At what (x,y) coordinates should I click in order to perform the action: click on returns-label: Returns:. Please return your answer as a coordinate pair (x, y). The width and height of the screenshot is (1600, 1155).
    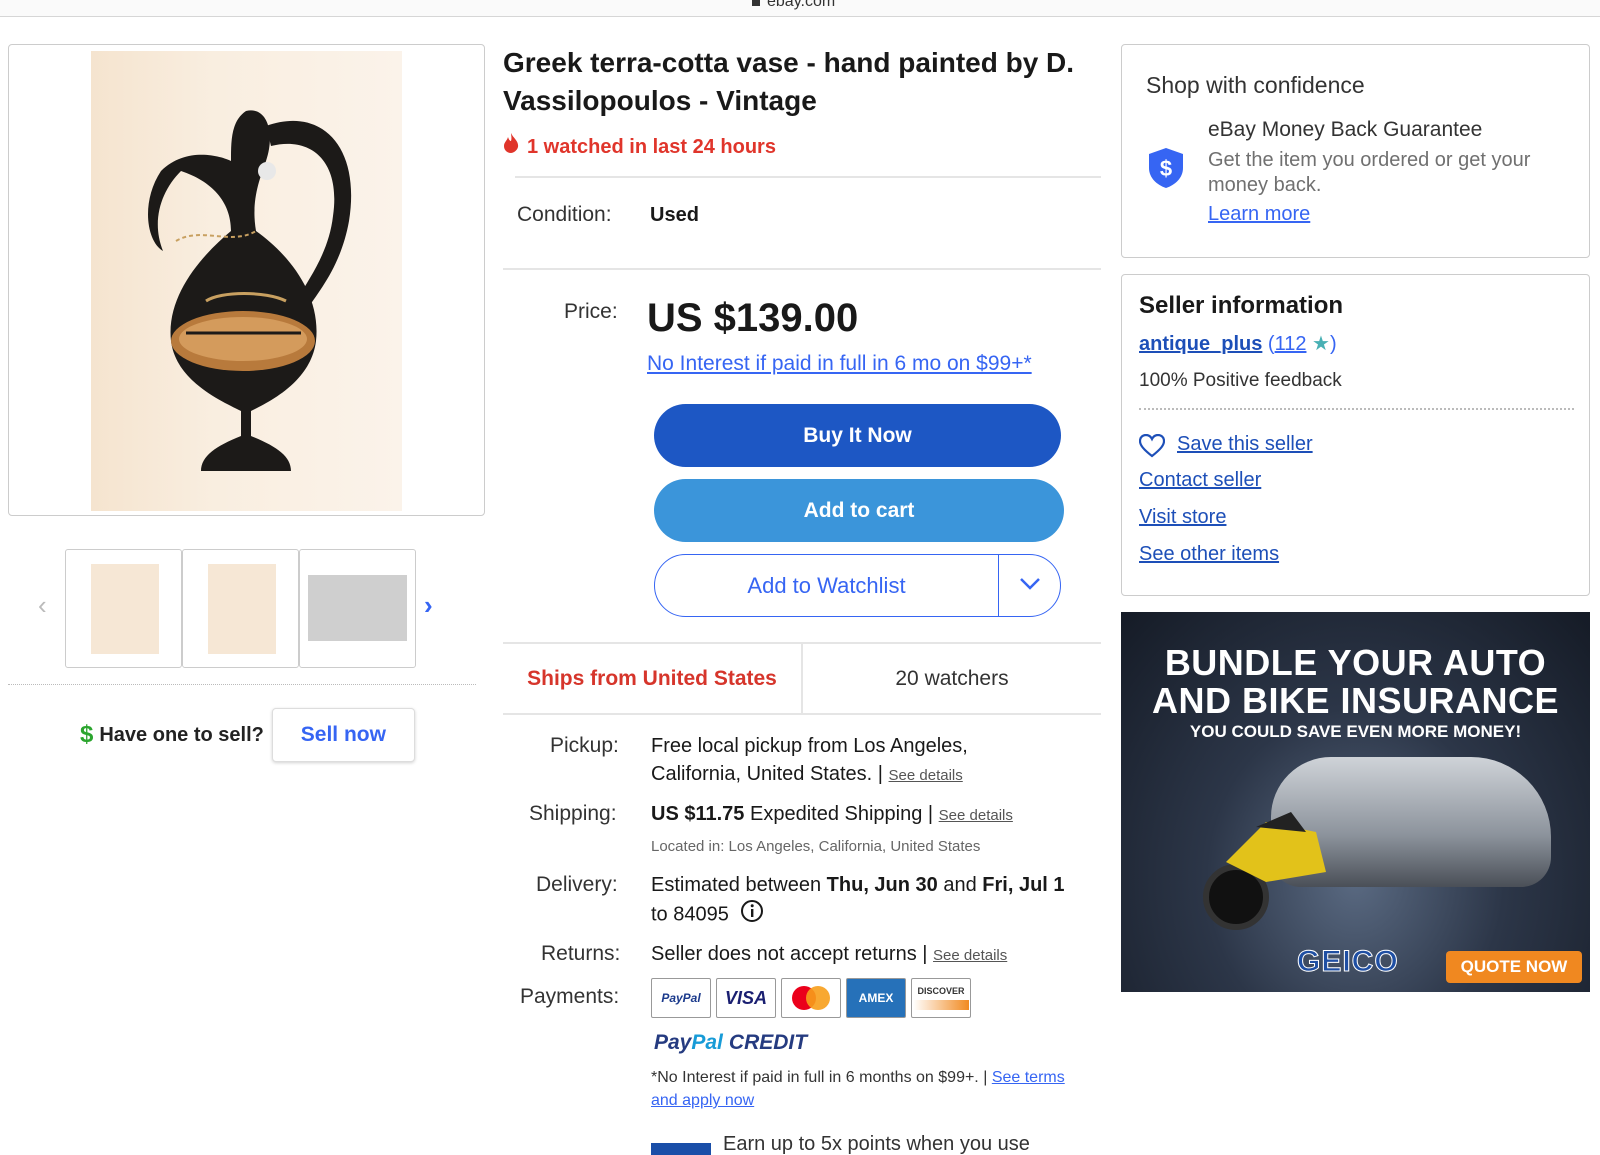
    Looking at the image, I should click on (581, 953).